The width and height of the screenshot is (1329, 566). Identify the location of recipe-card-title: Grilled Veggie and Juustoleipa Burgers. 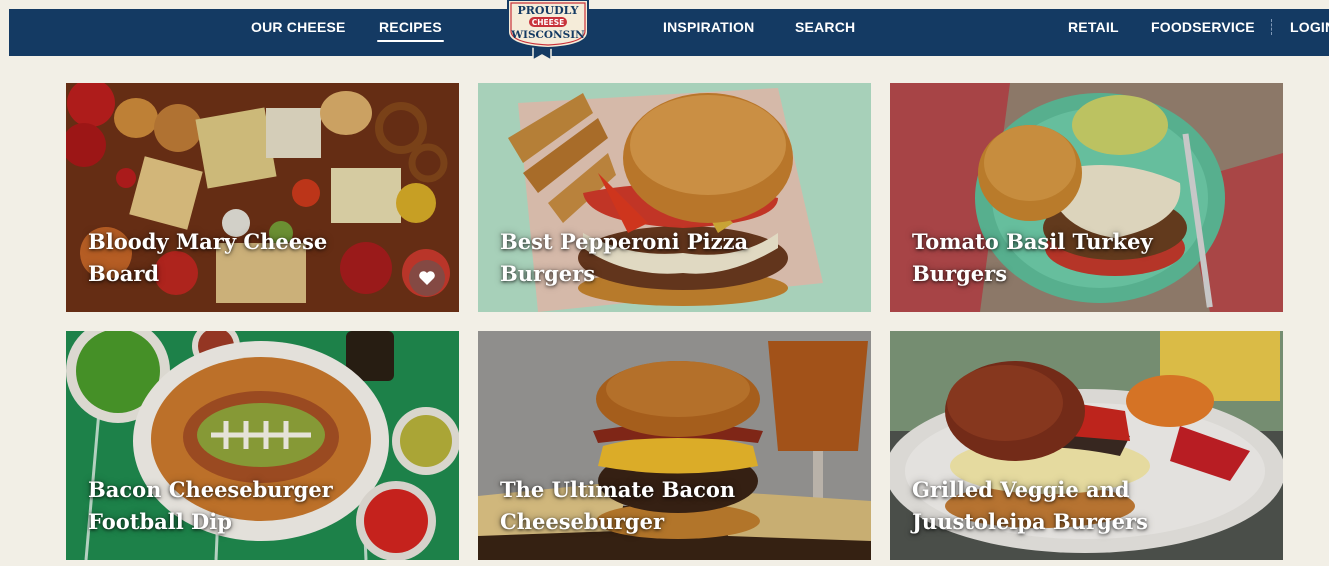
(1030, 505).